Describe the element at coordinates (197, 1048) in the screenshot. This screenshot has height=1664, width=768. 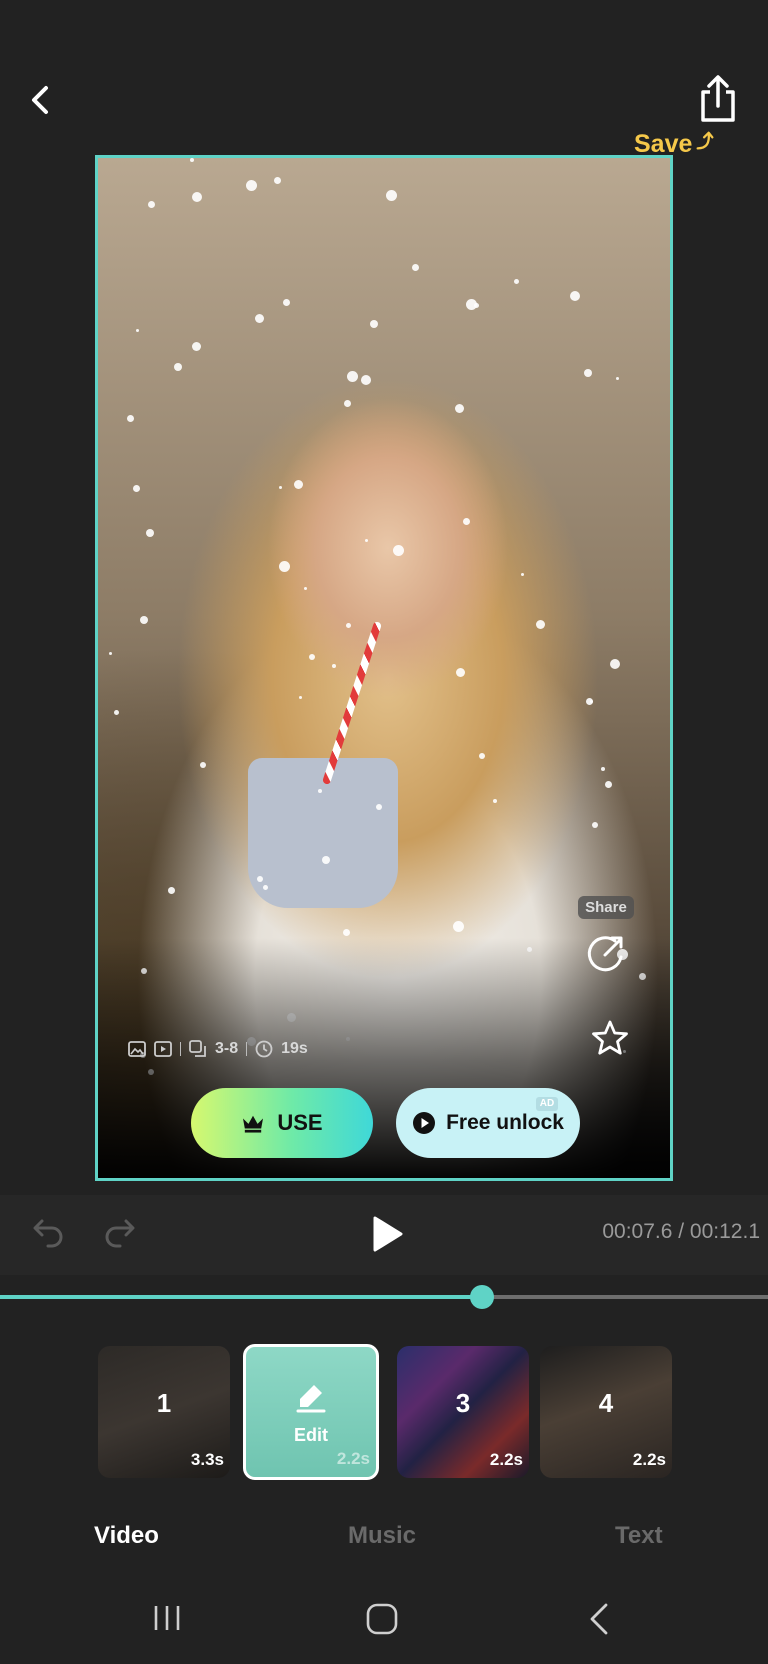
I see `clips-icon` at that location.